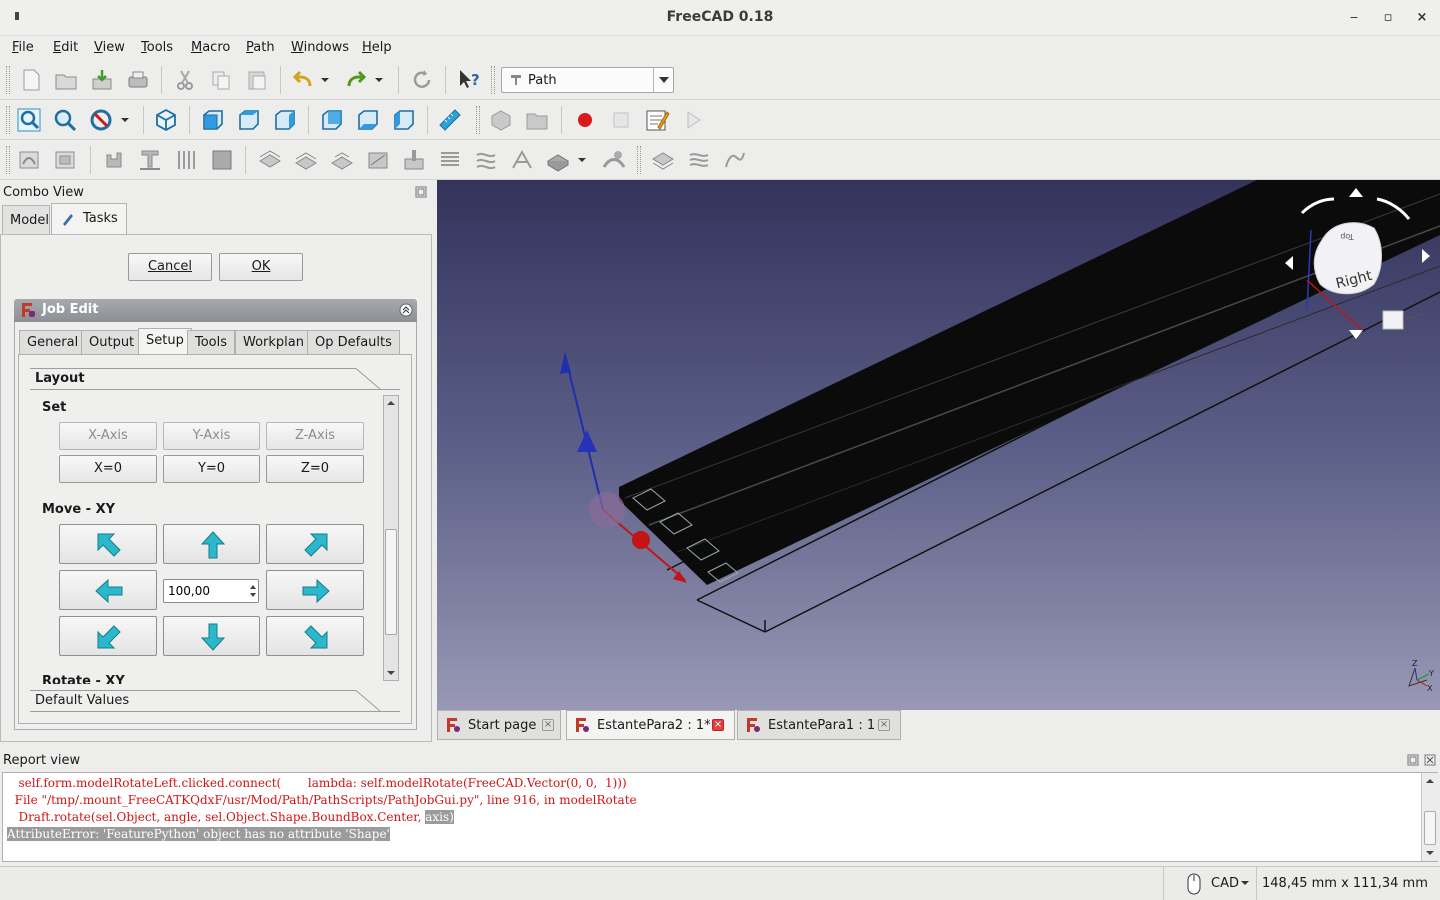 The image size is (1440, 900). Describe the element at coordinates (537, 120) in the screenshot. I see `create-group-icon` at that location.